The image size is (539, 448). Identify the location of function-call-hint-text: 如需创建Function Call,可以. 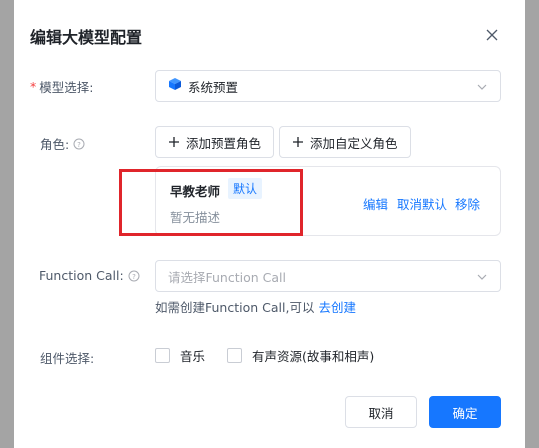
(235, 307).